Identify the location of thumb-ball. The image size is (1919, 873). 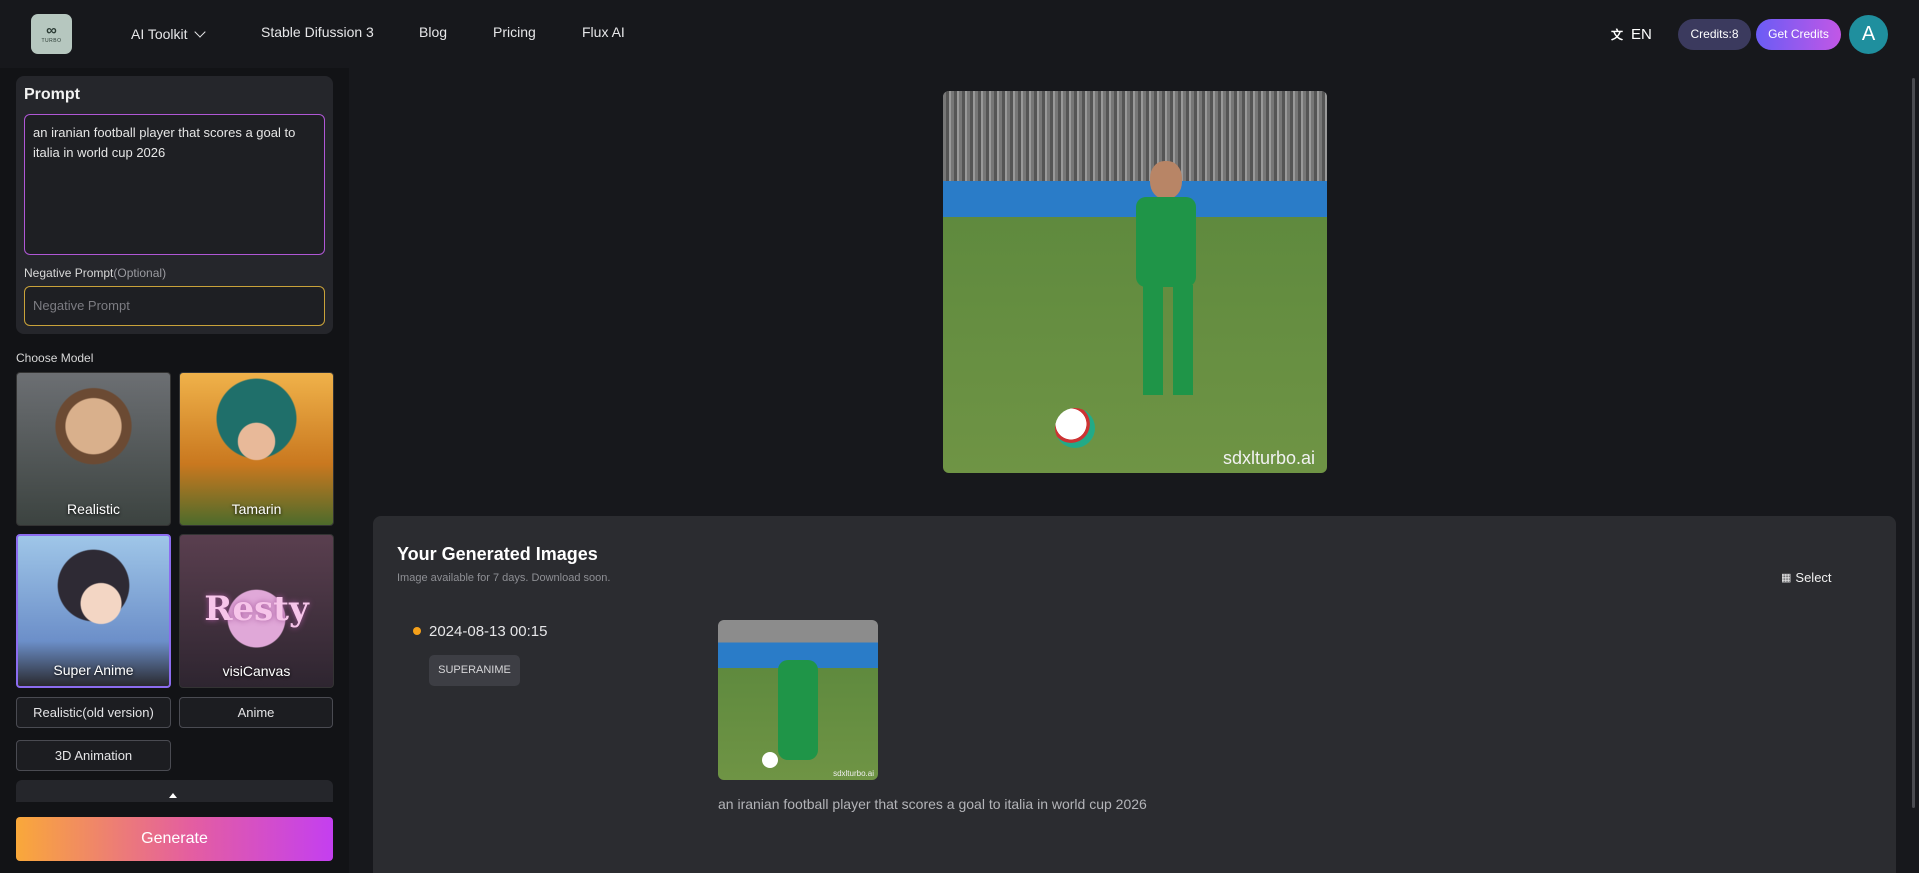
(770, 760).